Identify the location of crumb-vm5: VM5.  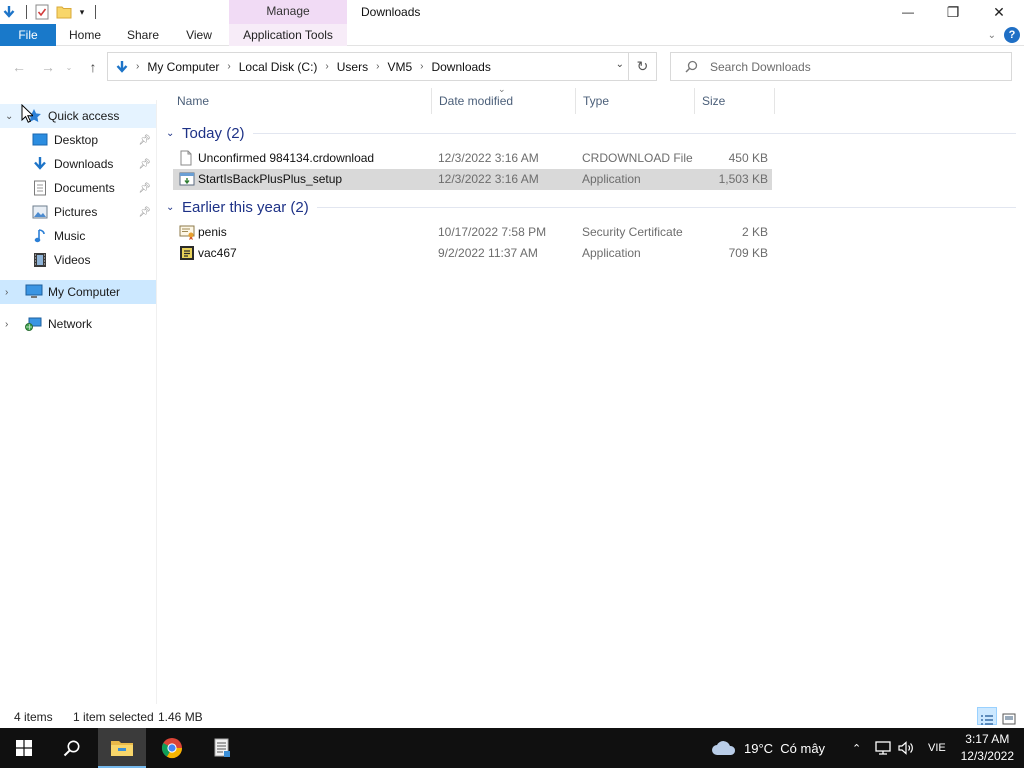
(399, 67).